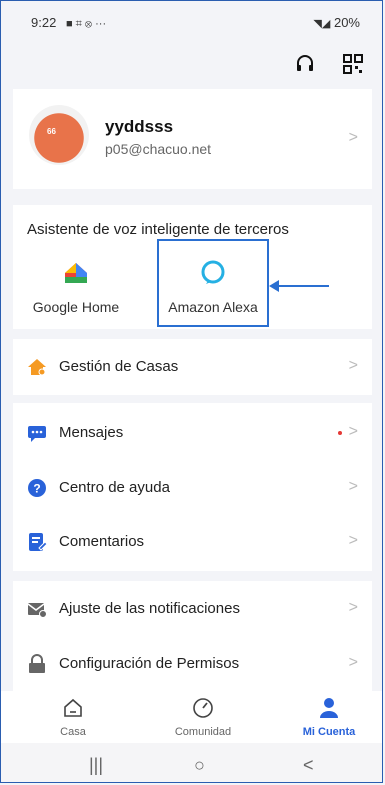 This screenshot has height=785, width=385. Describe the element at coordinates (73, 732) in the screenshot. I see `tab-label-casa: Casa` at that location.